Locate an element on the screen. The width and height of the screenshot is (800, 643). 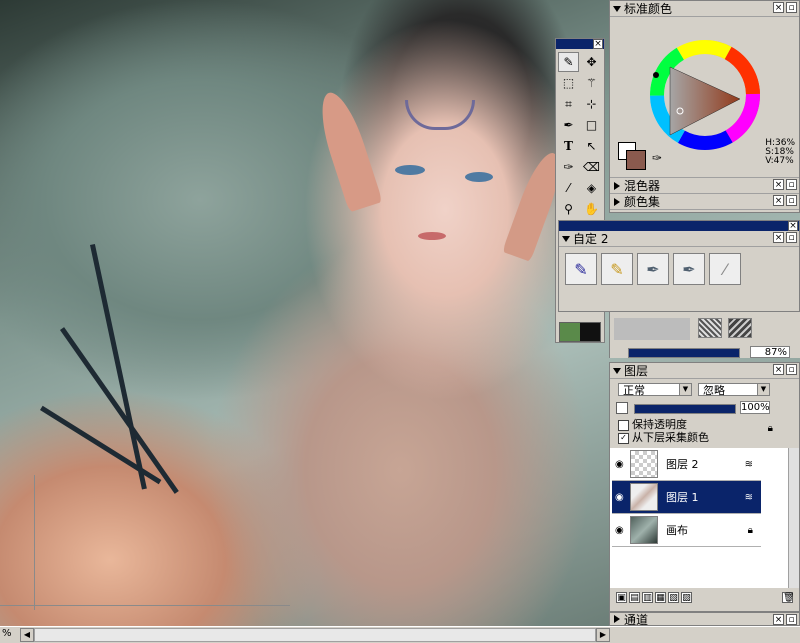
toolbox-titlebar: × is located at coordinates (580, 44).